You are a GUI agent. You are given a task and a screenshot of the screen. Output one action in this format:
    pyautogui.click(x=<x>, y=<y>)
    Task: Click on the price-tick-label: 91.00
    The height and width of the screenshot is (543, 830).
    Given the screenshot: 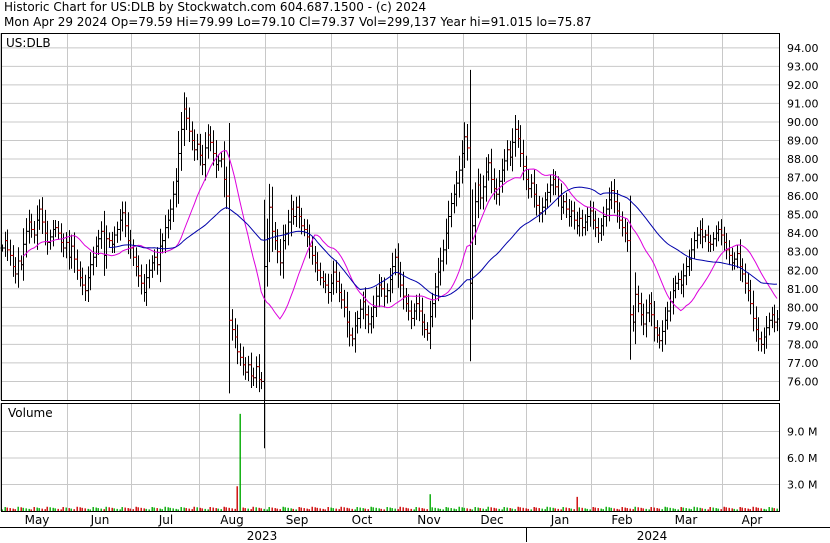 What is the action you would take?
    pyautogui.click(x=803, y=103)
    